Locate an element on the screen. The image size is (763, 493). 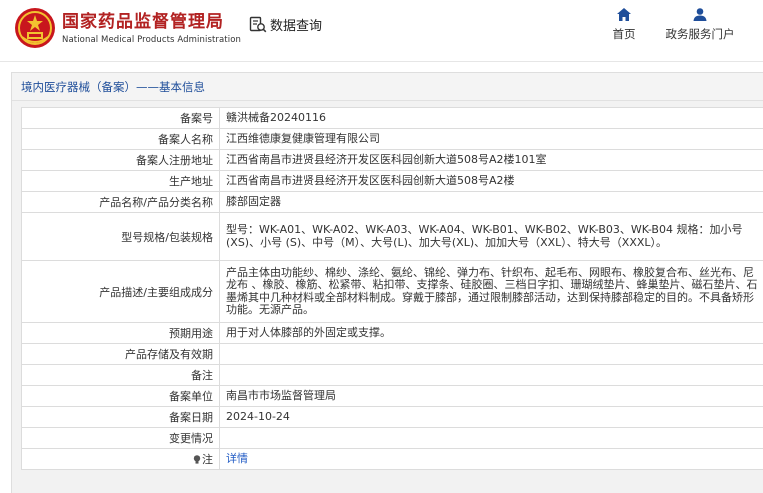
panel-title-sub: 基本信息 is located at coordinates (182, 87).